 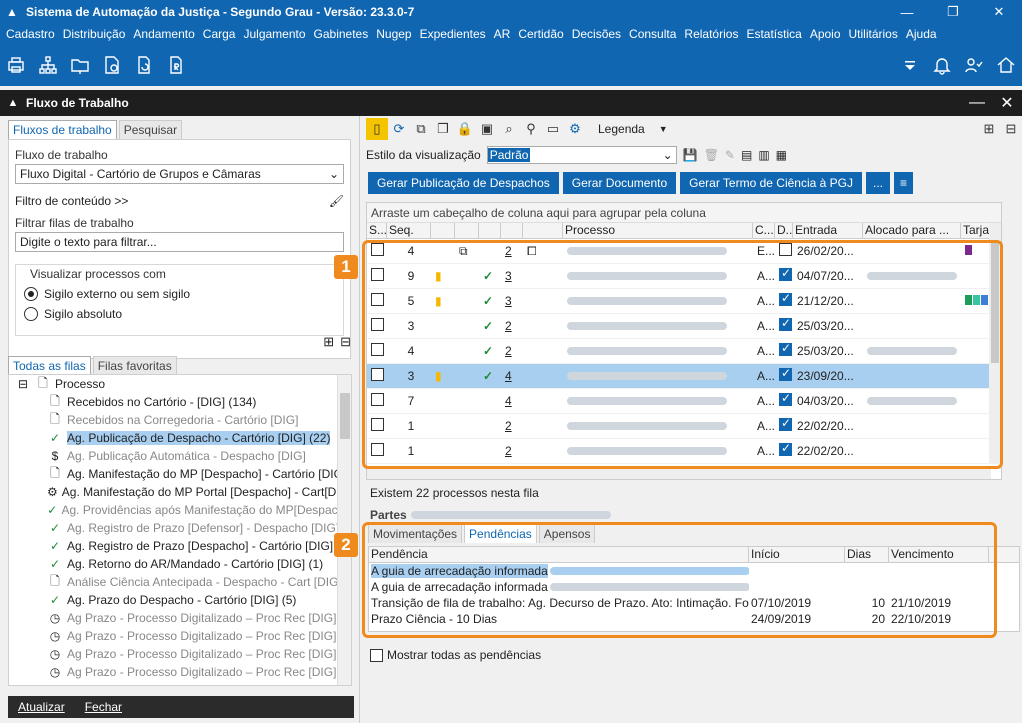 I want to click on tab-todas-filas: Todas as filas, so click(x=49, y=365).